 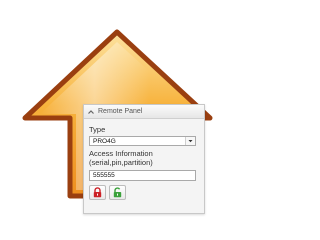 I want to click on type-label: Type, so click(x=97, y=129).